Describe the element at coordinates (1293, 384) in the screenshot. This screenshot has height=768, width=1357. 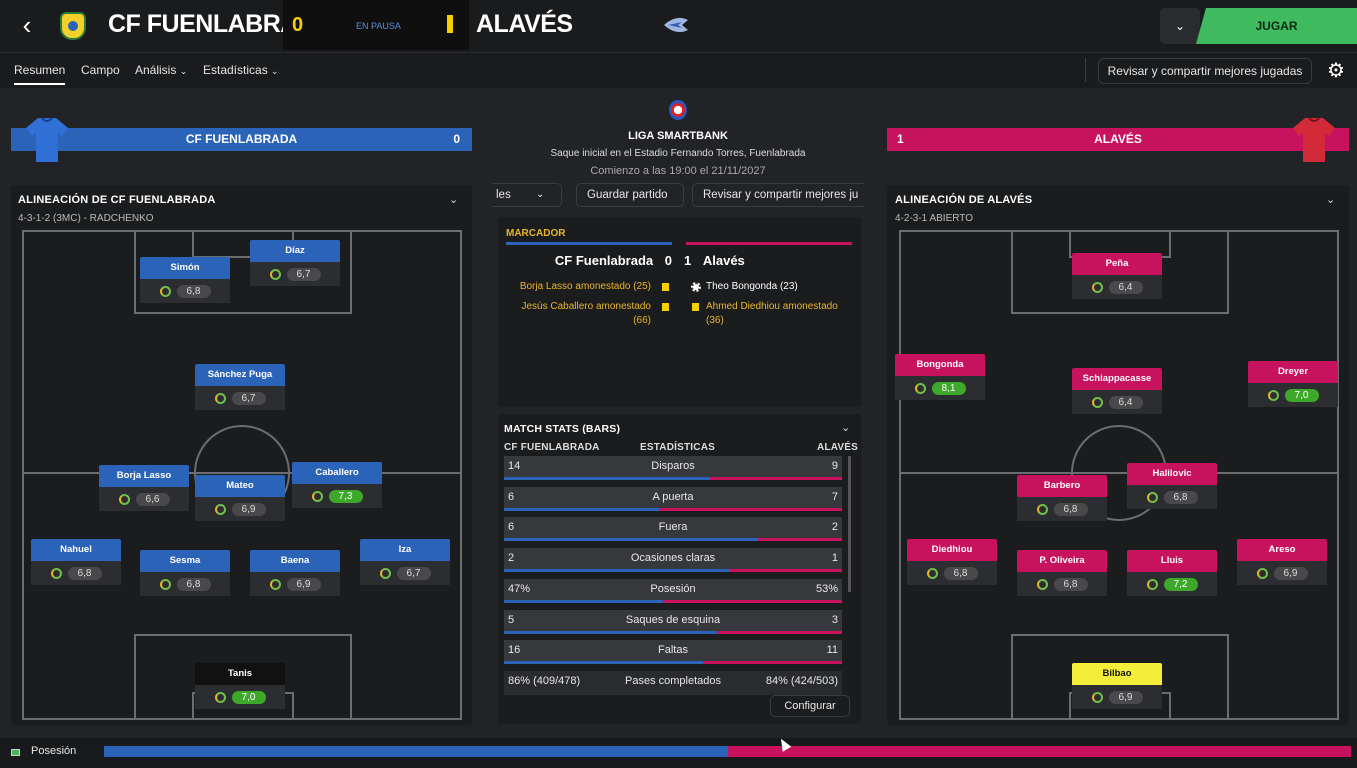
I see `player-card: Dreyer 7,0` at that location.